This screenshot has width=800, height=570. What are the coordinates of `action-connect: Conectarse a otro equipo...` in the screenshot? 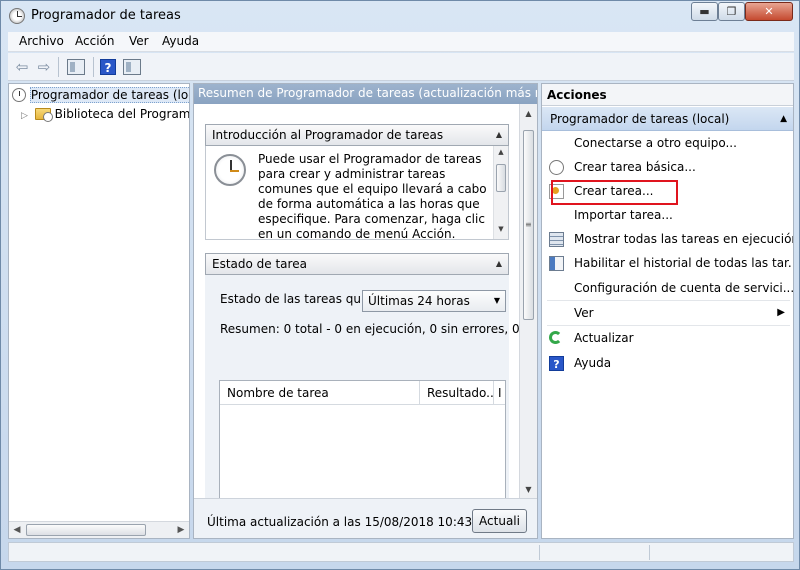 It's located at (667, 143).